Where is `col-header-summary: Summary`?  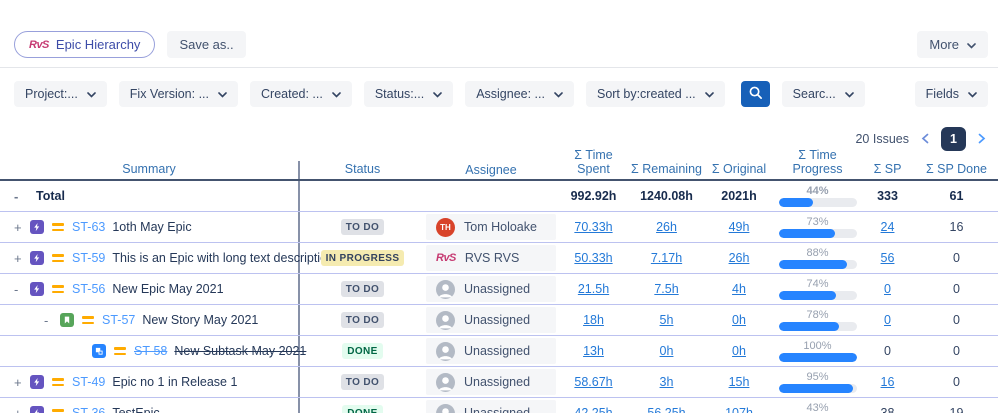
col-header-summary: Summary is located at coordinates (150, 170).